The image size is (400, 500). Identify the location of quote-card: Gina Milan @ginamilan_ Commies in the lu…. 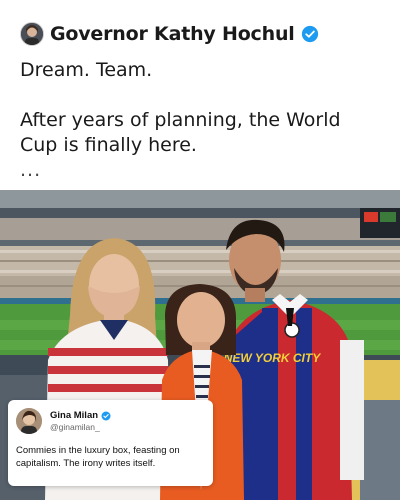
(110, 443).